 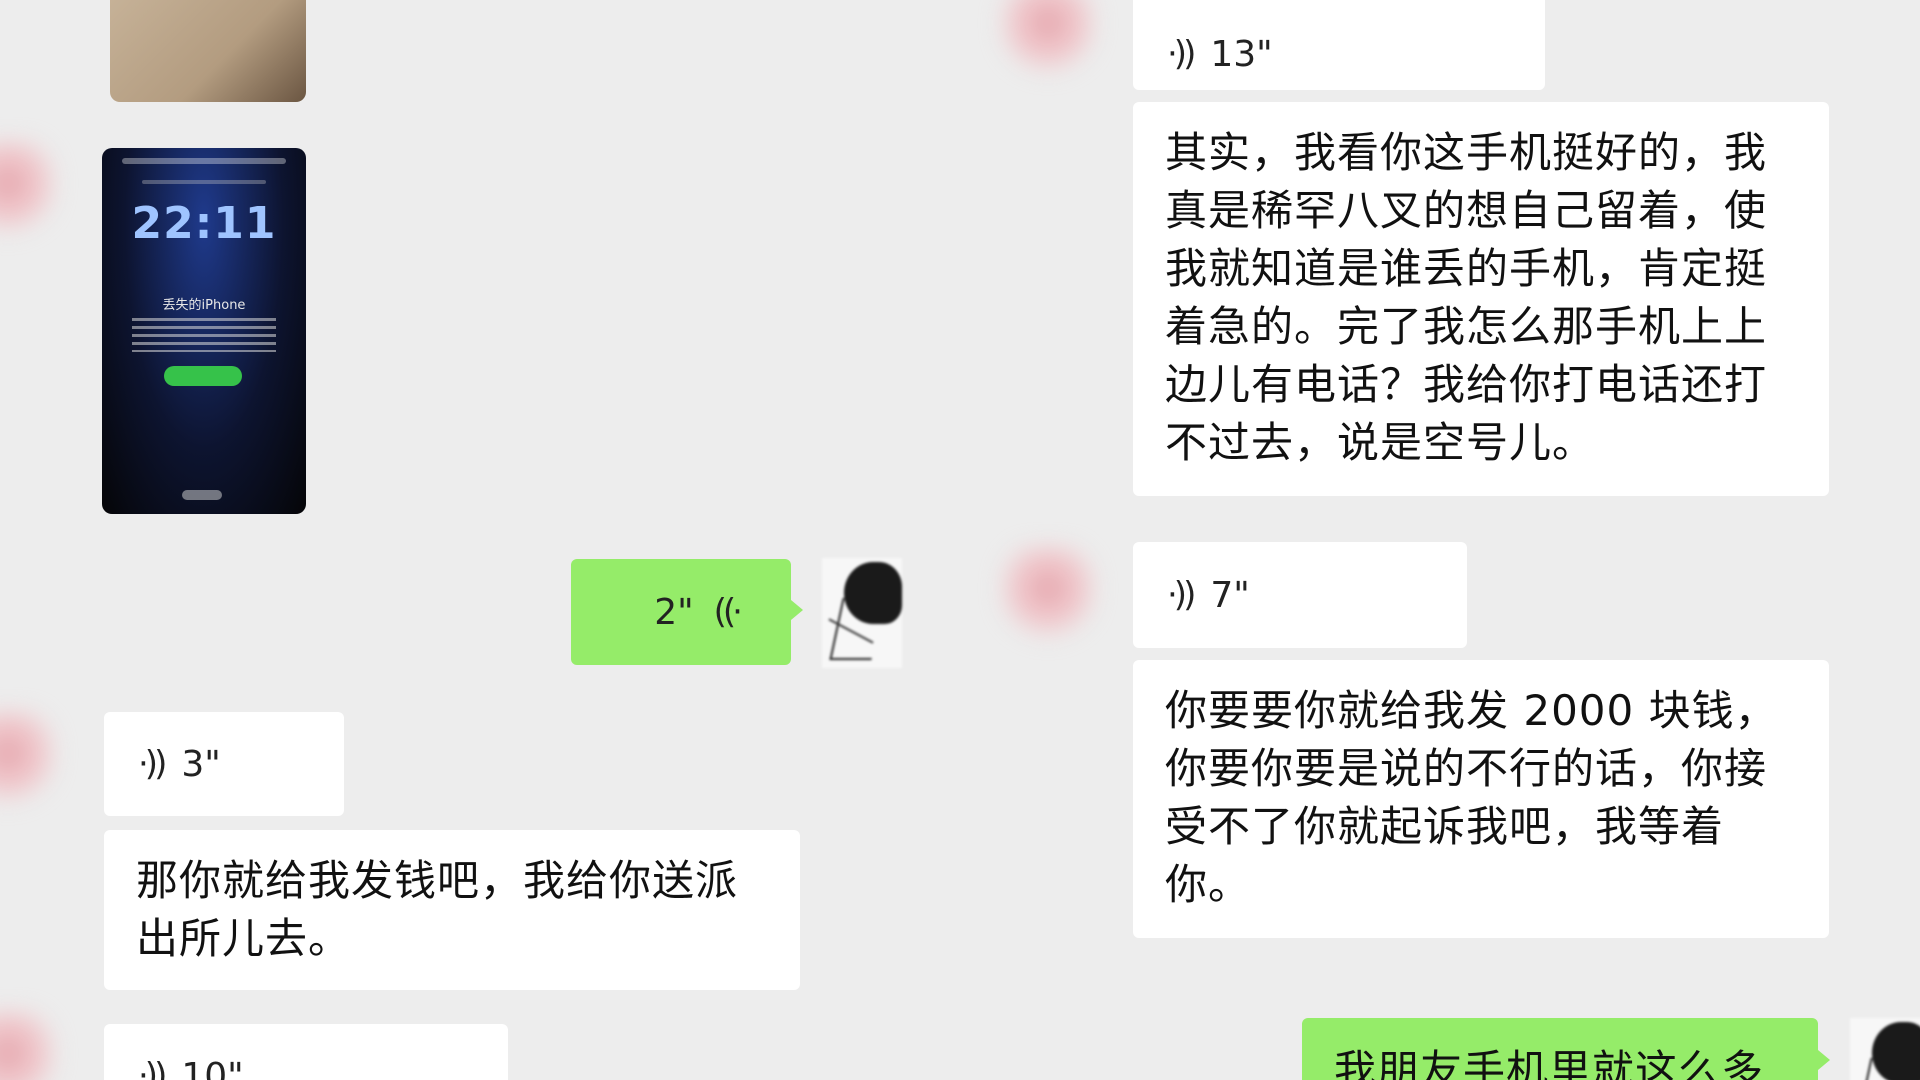 I want to click on incoming-voice-message: ·)) 13", so click(x=1339, y=45).